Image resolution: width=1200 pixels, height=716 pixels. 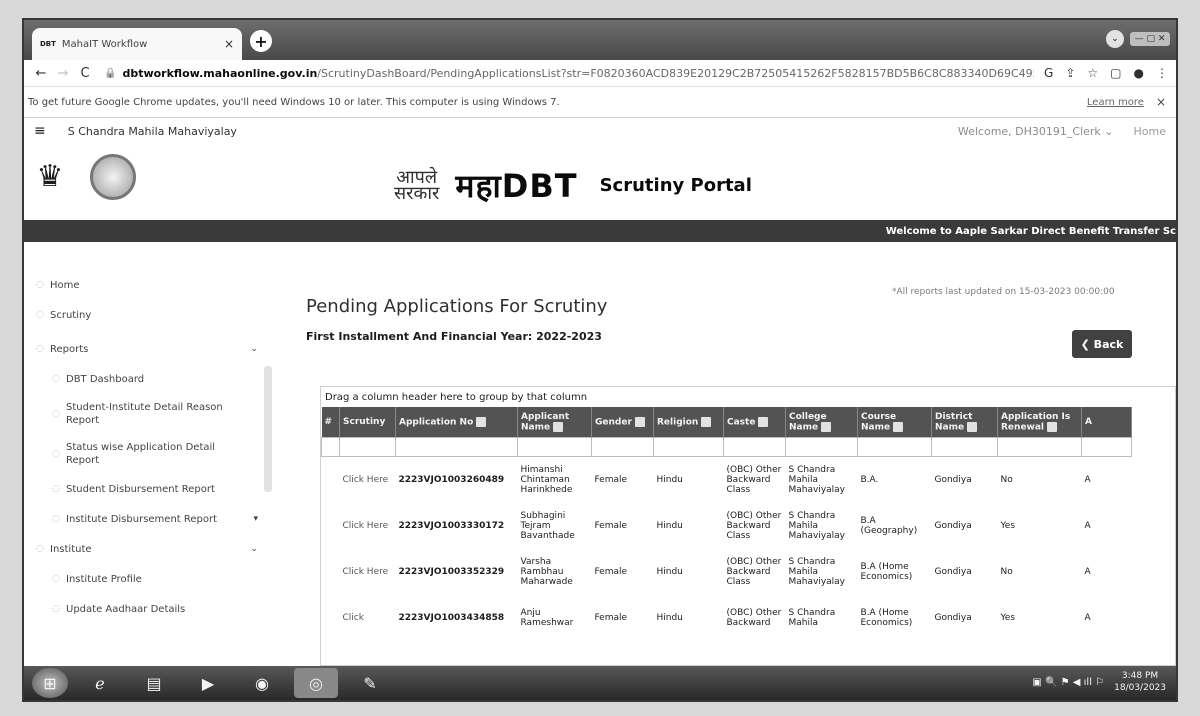 What do you see at coordinates (1150, 131) in the screenshot?
I see `home-link: Home` at bounding box center [1150, 131].